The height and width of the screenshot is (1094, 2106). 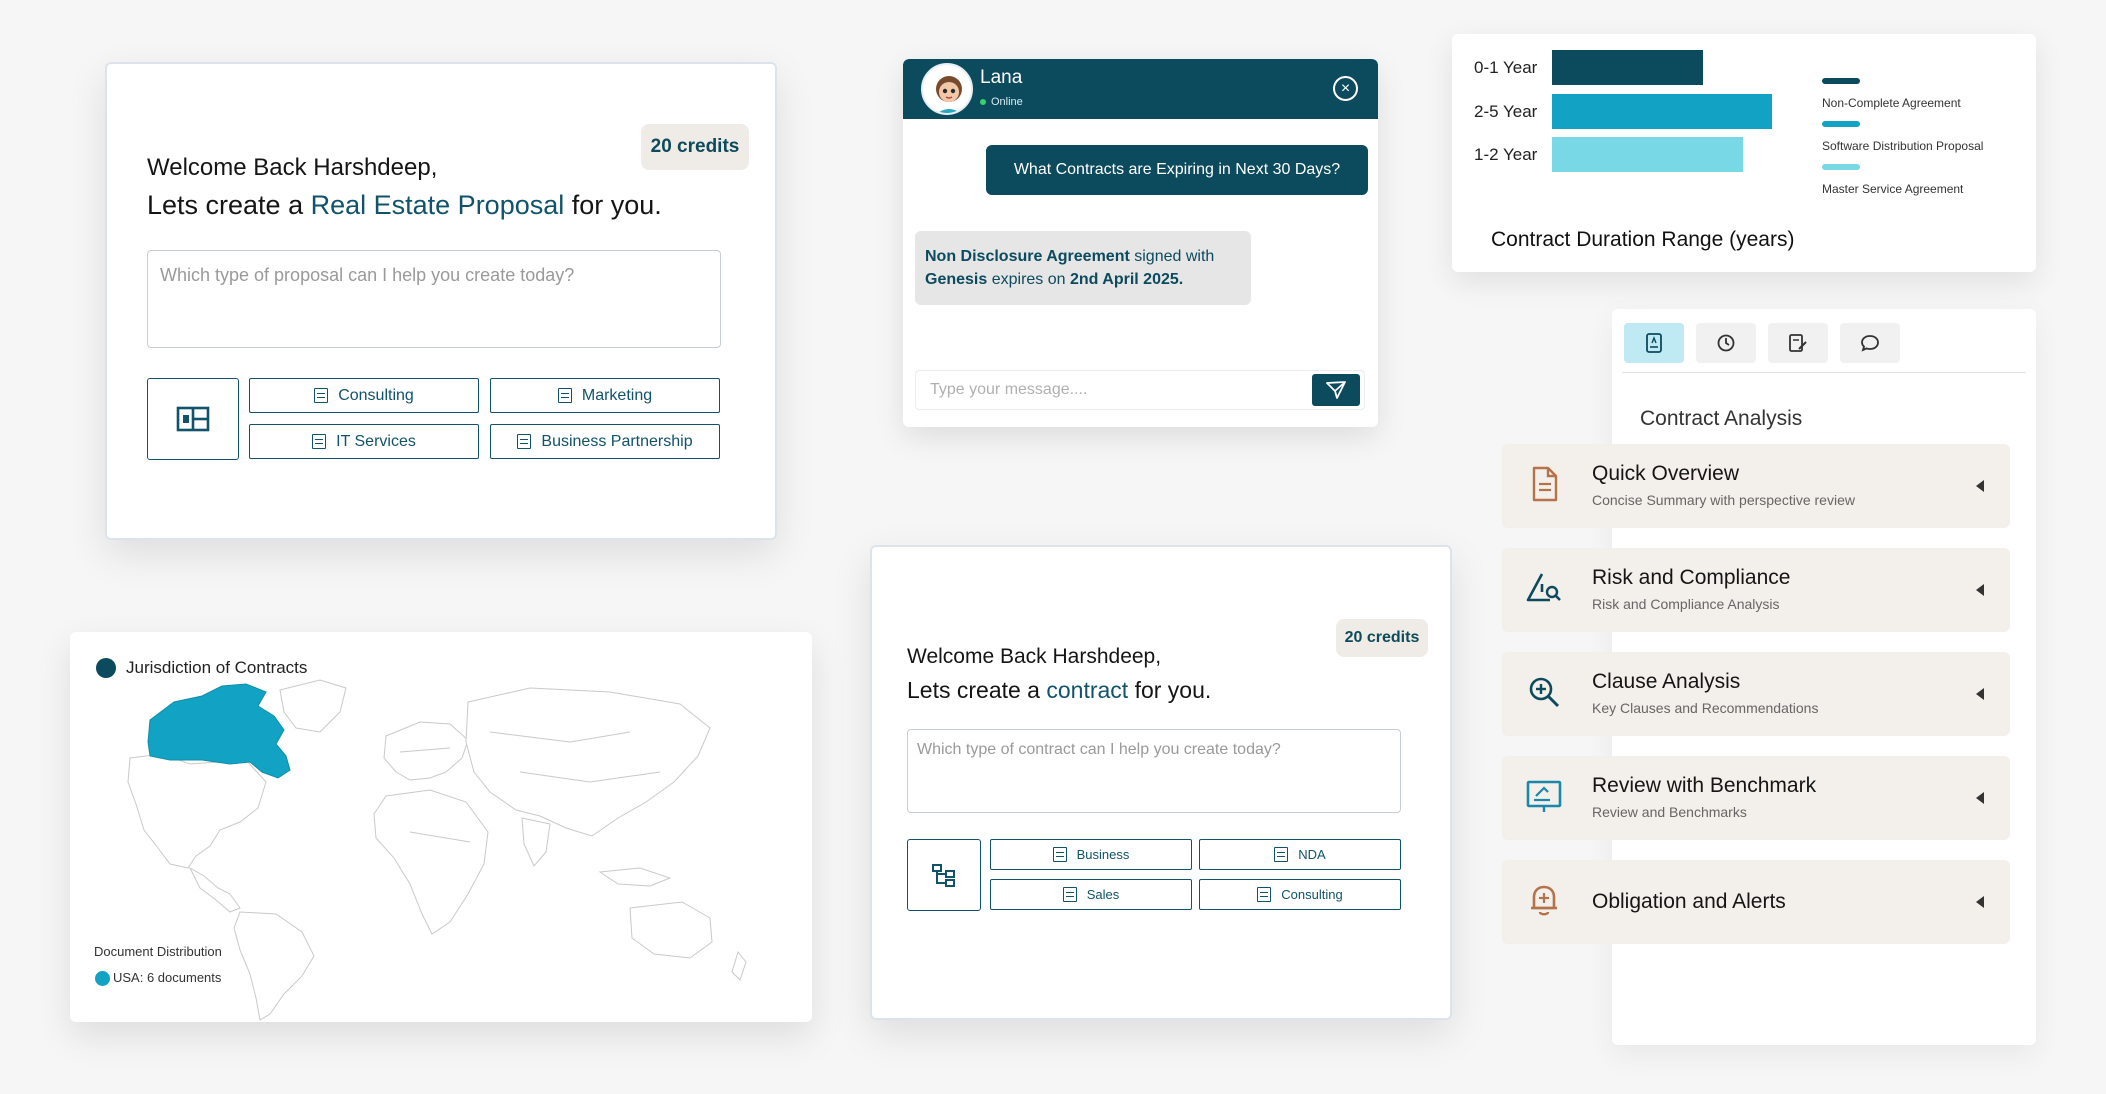 I want to click on headline-prefix: Lets create a, so click(x=977, y=690).